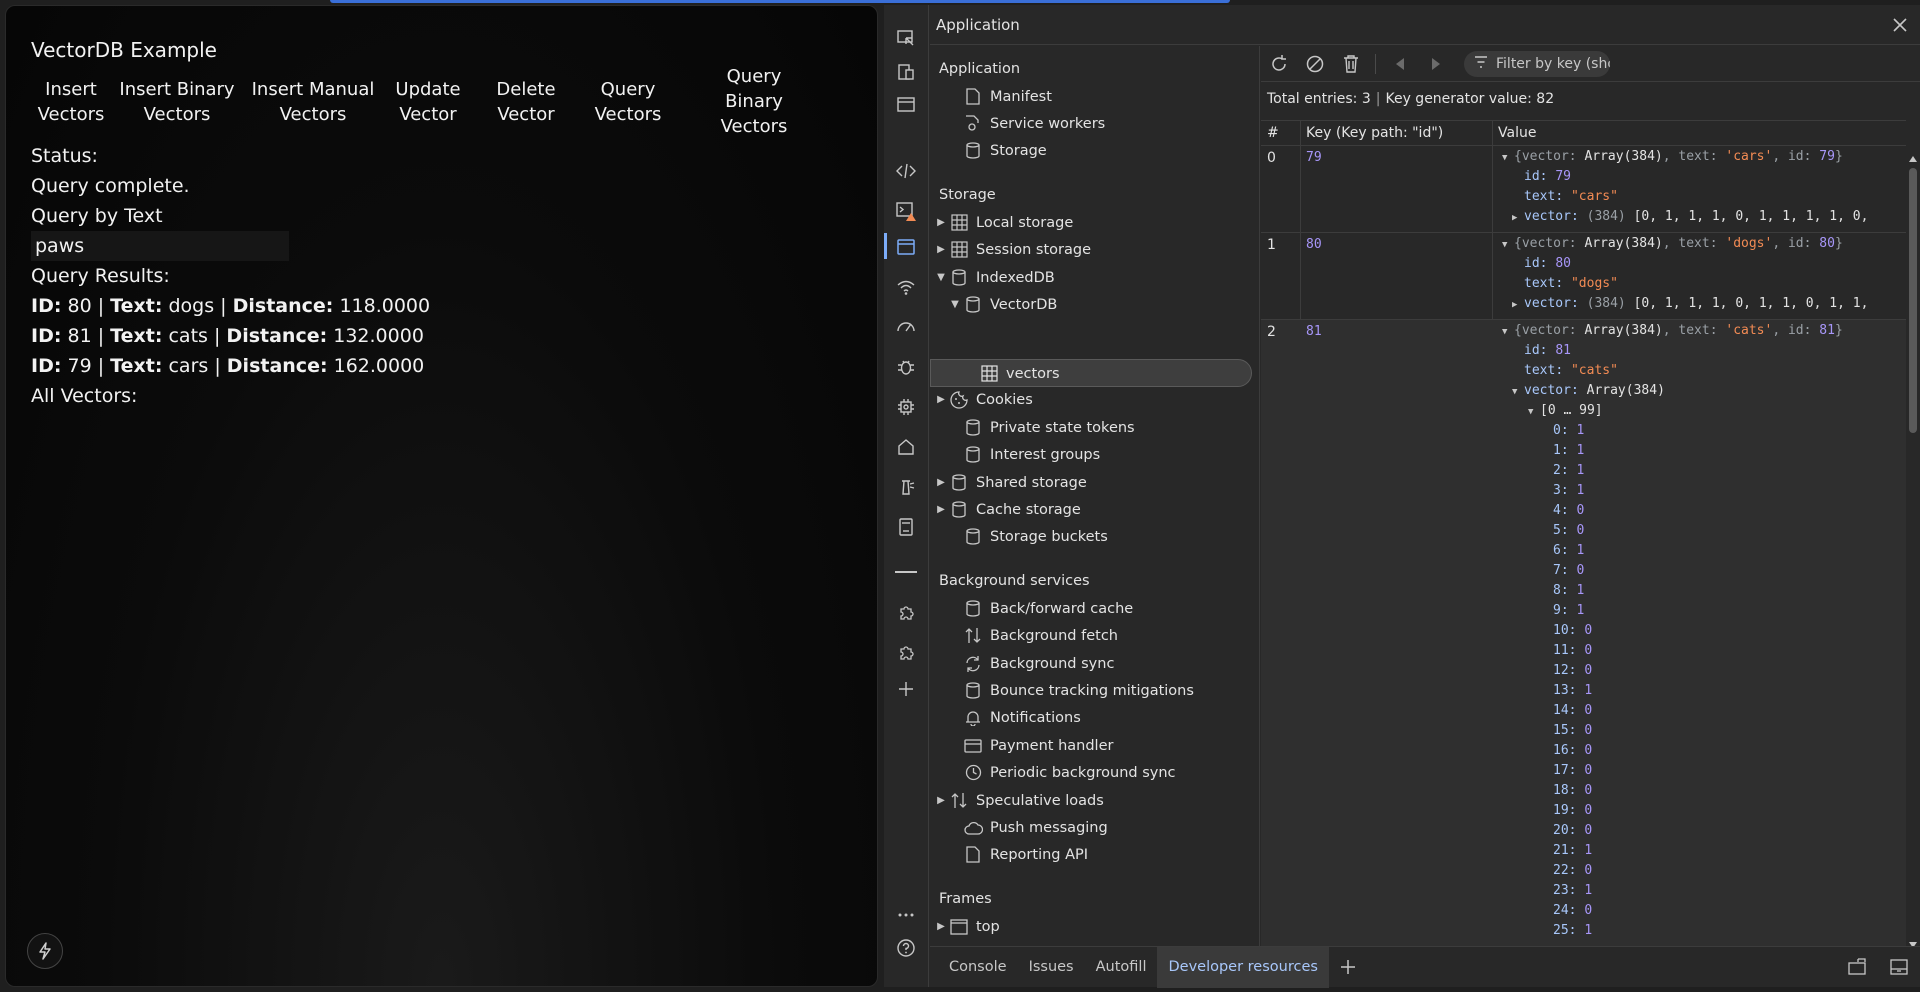 The image size is (1920, 992). Describe the element at coordinates (428, 101) in the screenshot. I see `update-vector-button: Update Vector` at that location.